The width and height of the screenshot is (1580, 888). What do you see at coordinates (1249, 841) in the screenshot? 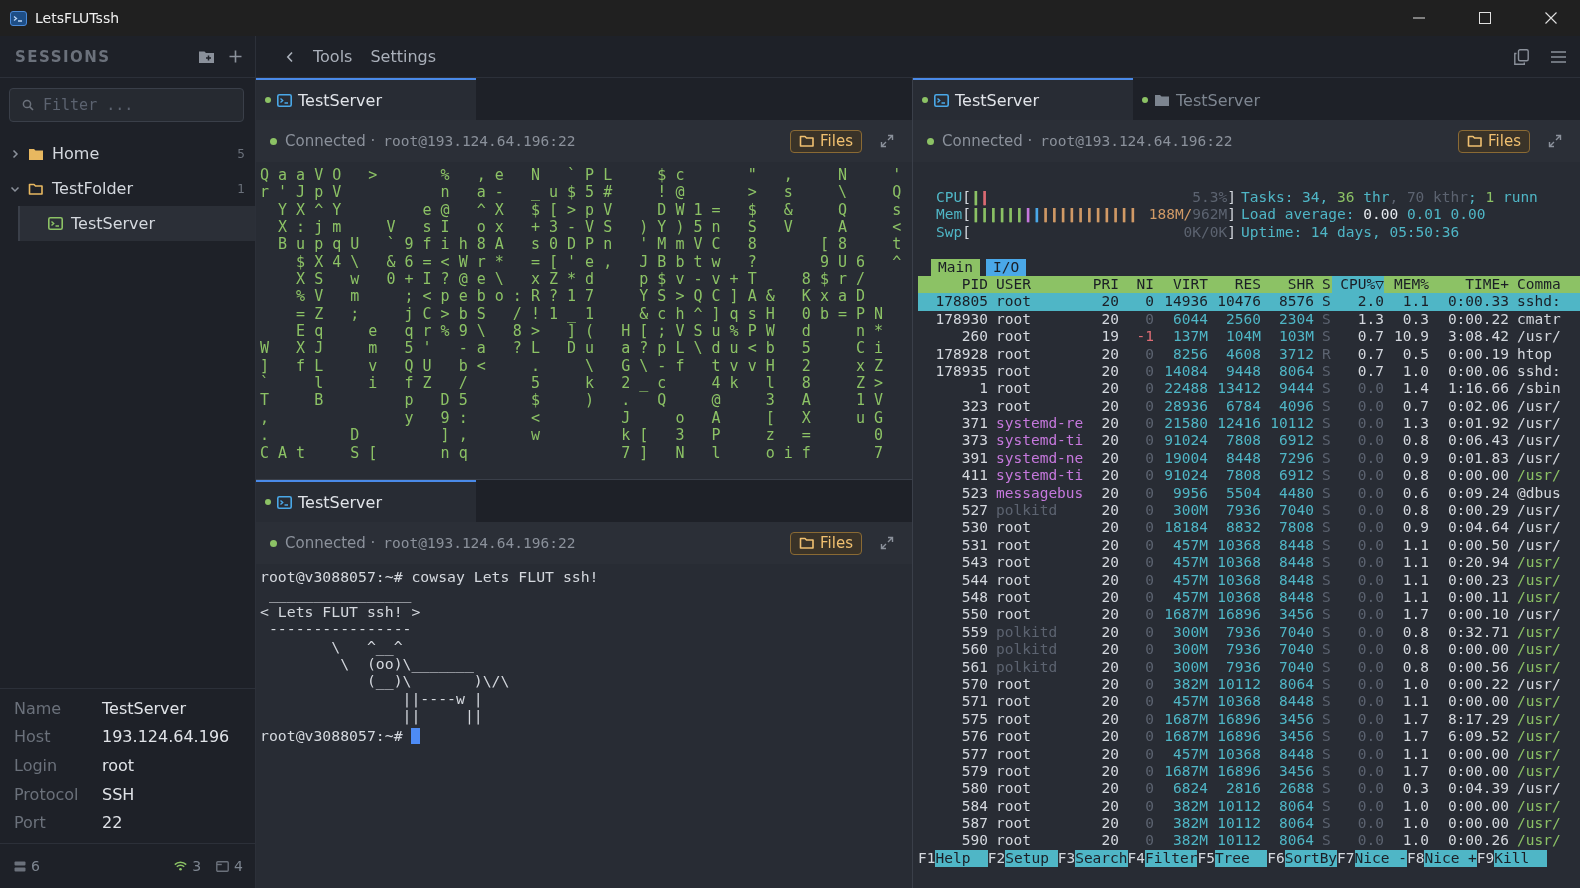
I see `process-row: 590 root 20 0 382M 10112 8064 S 0.0 1.0 0:00.26 /usr/` at bounding box center [1249, 841].